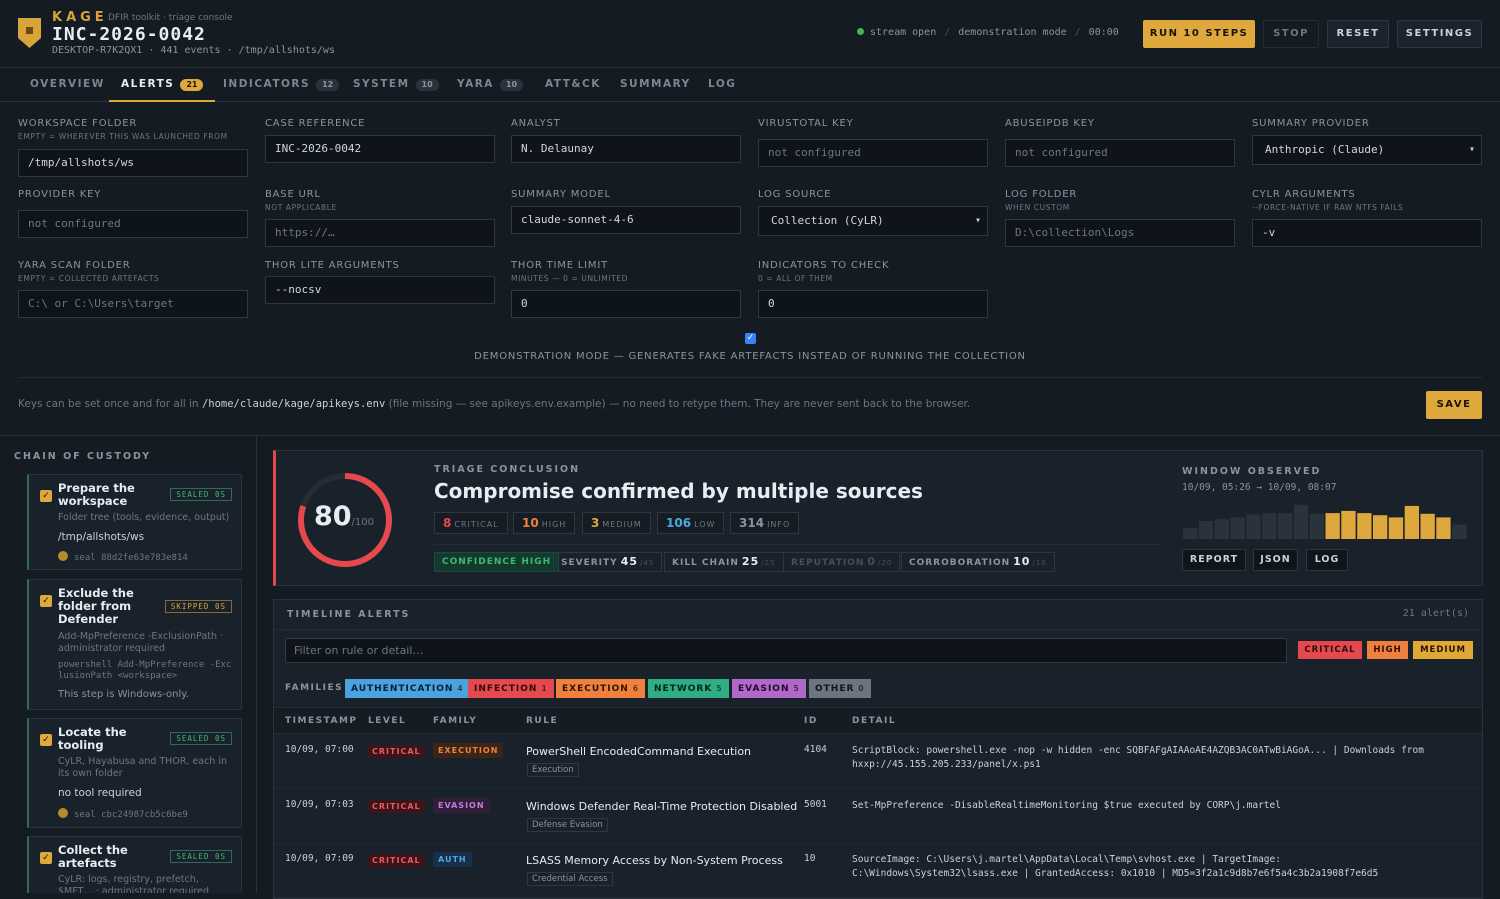 The image size is (1500, 899). What do you see at coordinates (765, 523) in the screenshot?
I see `count-info: 314 INFO` at bounding box center [765, 523].